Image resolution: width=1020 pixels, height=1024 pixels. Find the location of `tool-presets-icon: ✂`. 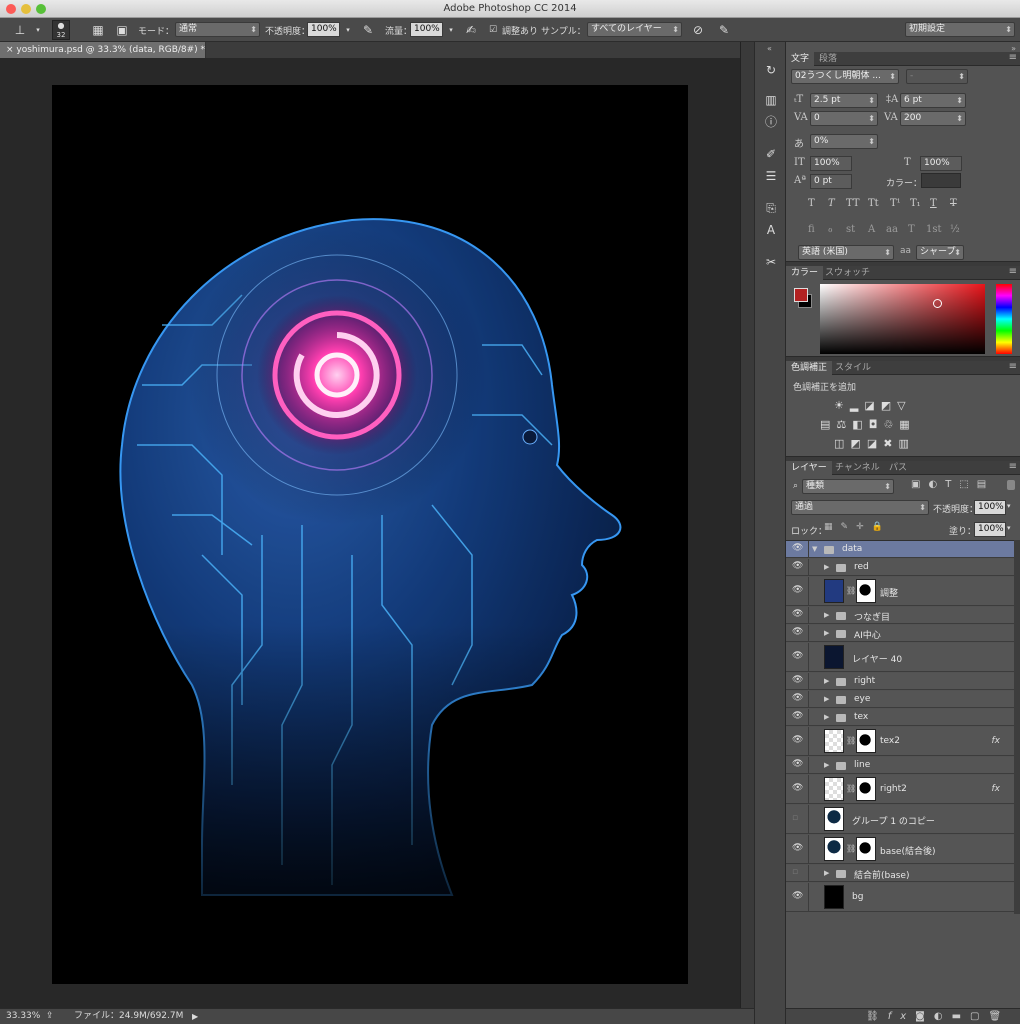

tool-presets-icon: ✂ is located at coordinates (771, 262).